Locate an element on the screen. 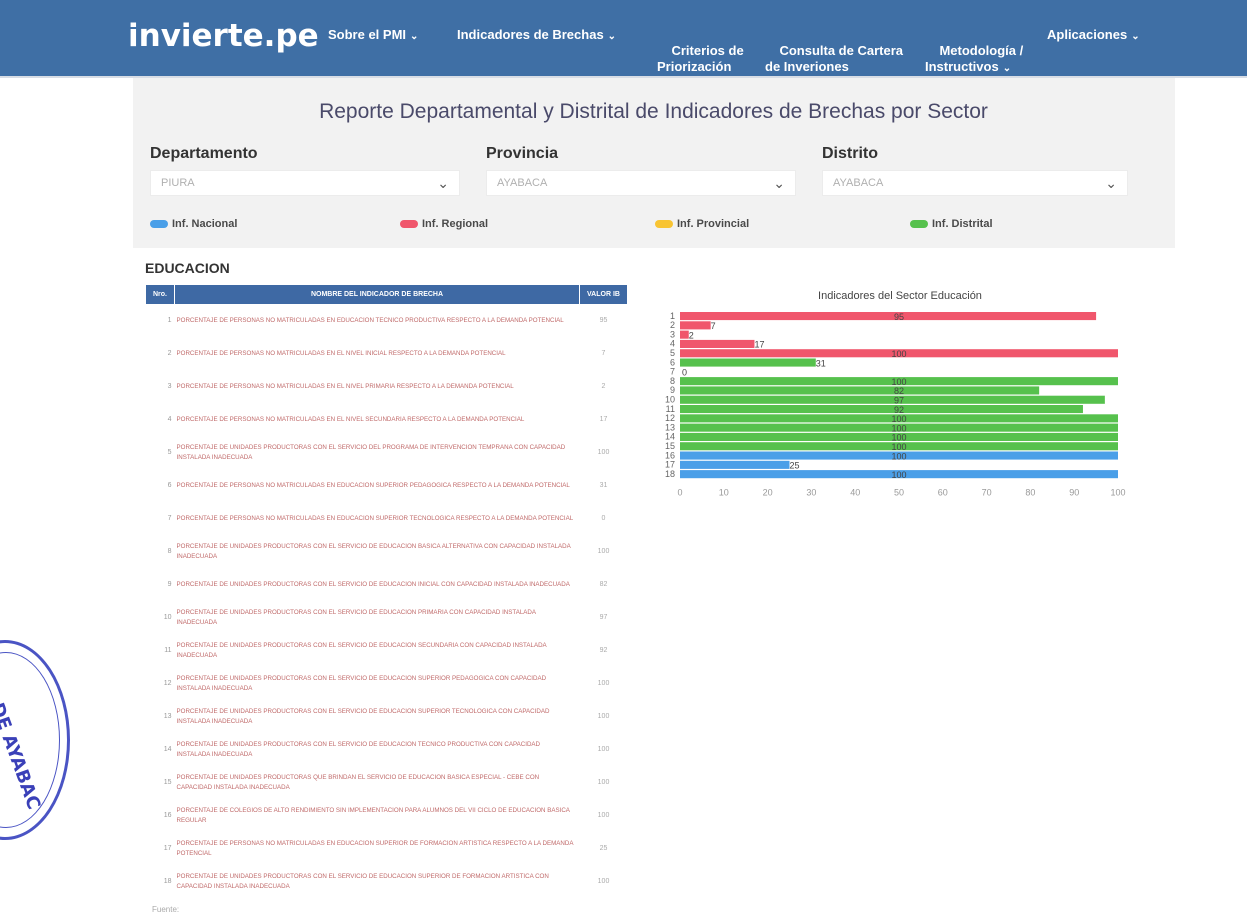 The image size is (1247, 913). chart-data-label: 2 is located at coordinates (691, 335).